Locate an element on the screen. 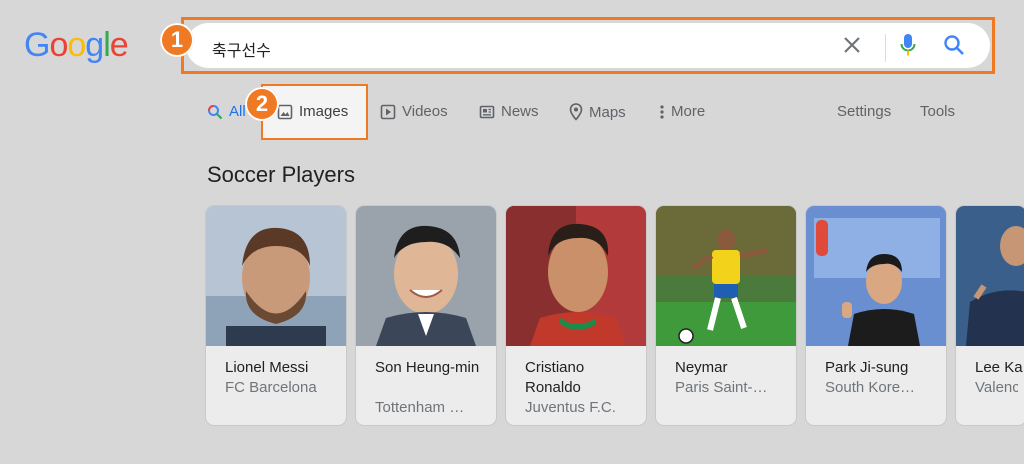  news-icon is located at coordinates (487, 111).